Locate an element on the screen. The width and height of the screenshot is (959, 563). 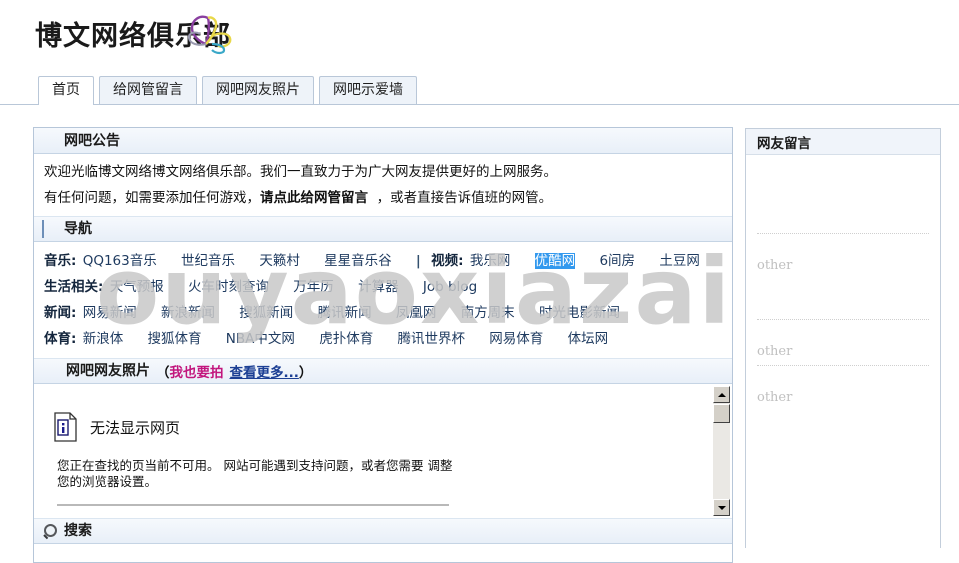
nav-link-wolewang: 我乐网 is located at coordinates (490, 261).